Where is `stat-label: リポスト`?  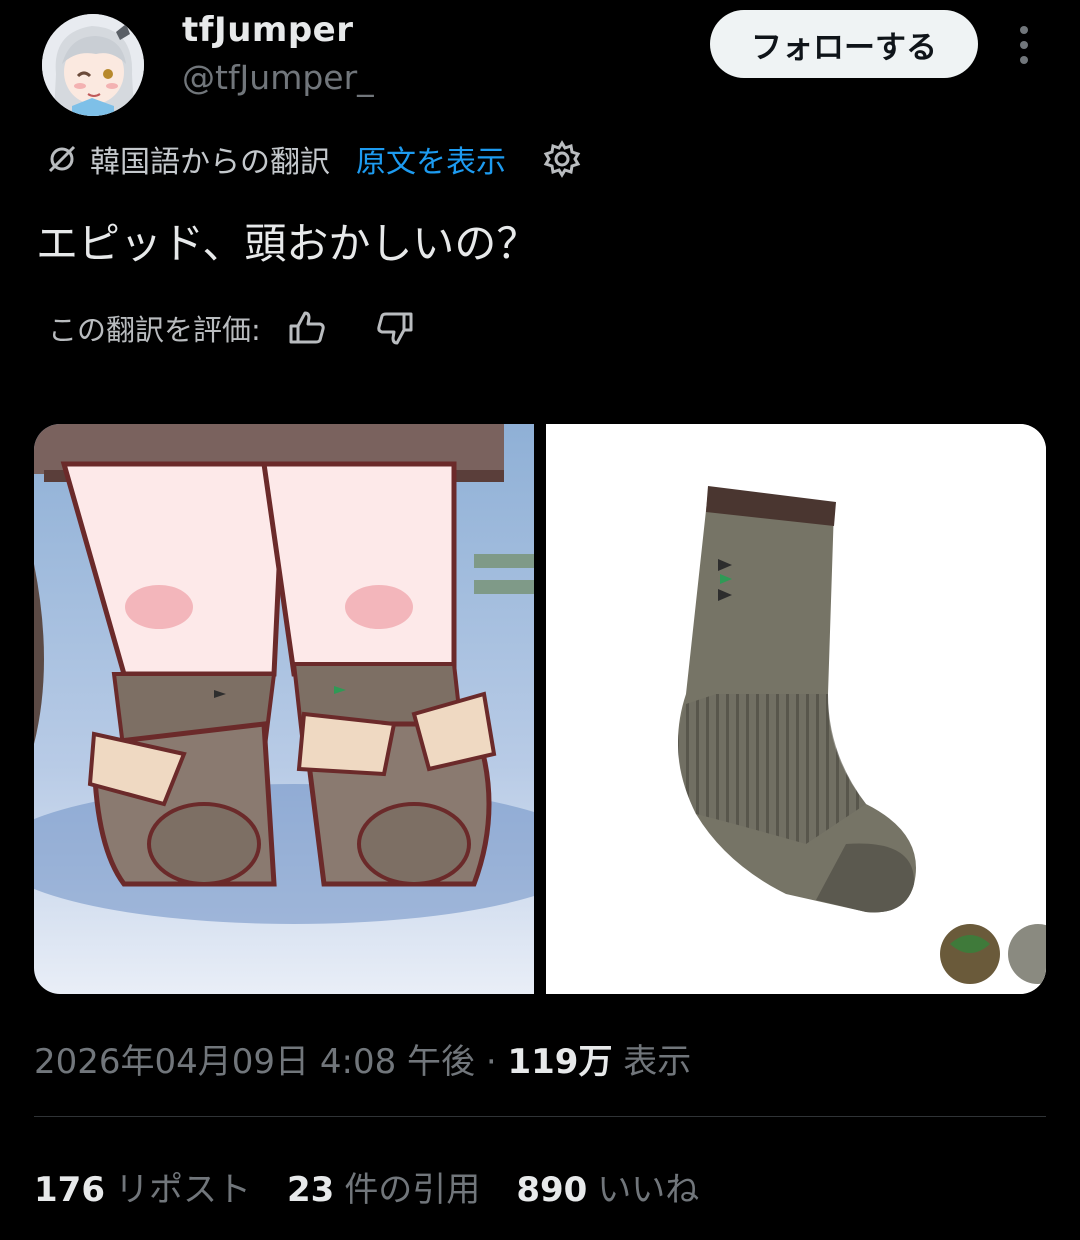 stat-label: リポスト is located at coordinates (182, 1190).